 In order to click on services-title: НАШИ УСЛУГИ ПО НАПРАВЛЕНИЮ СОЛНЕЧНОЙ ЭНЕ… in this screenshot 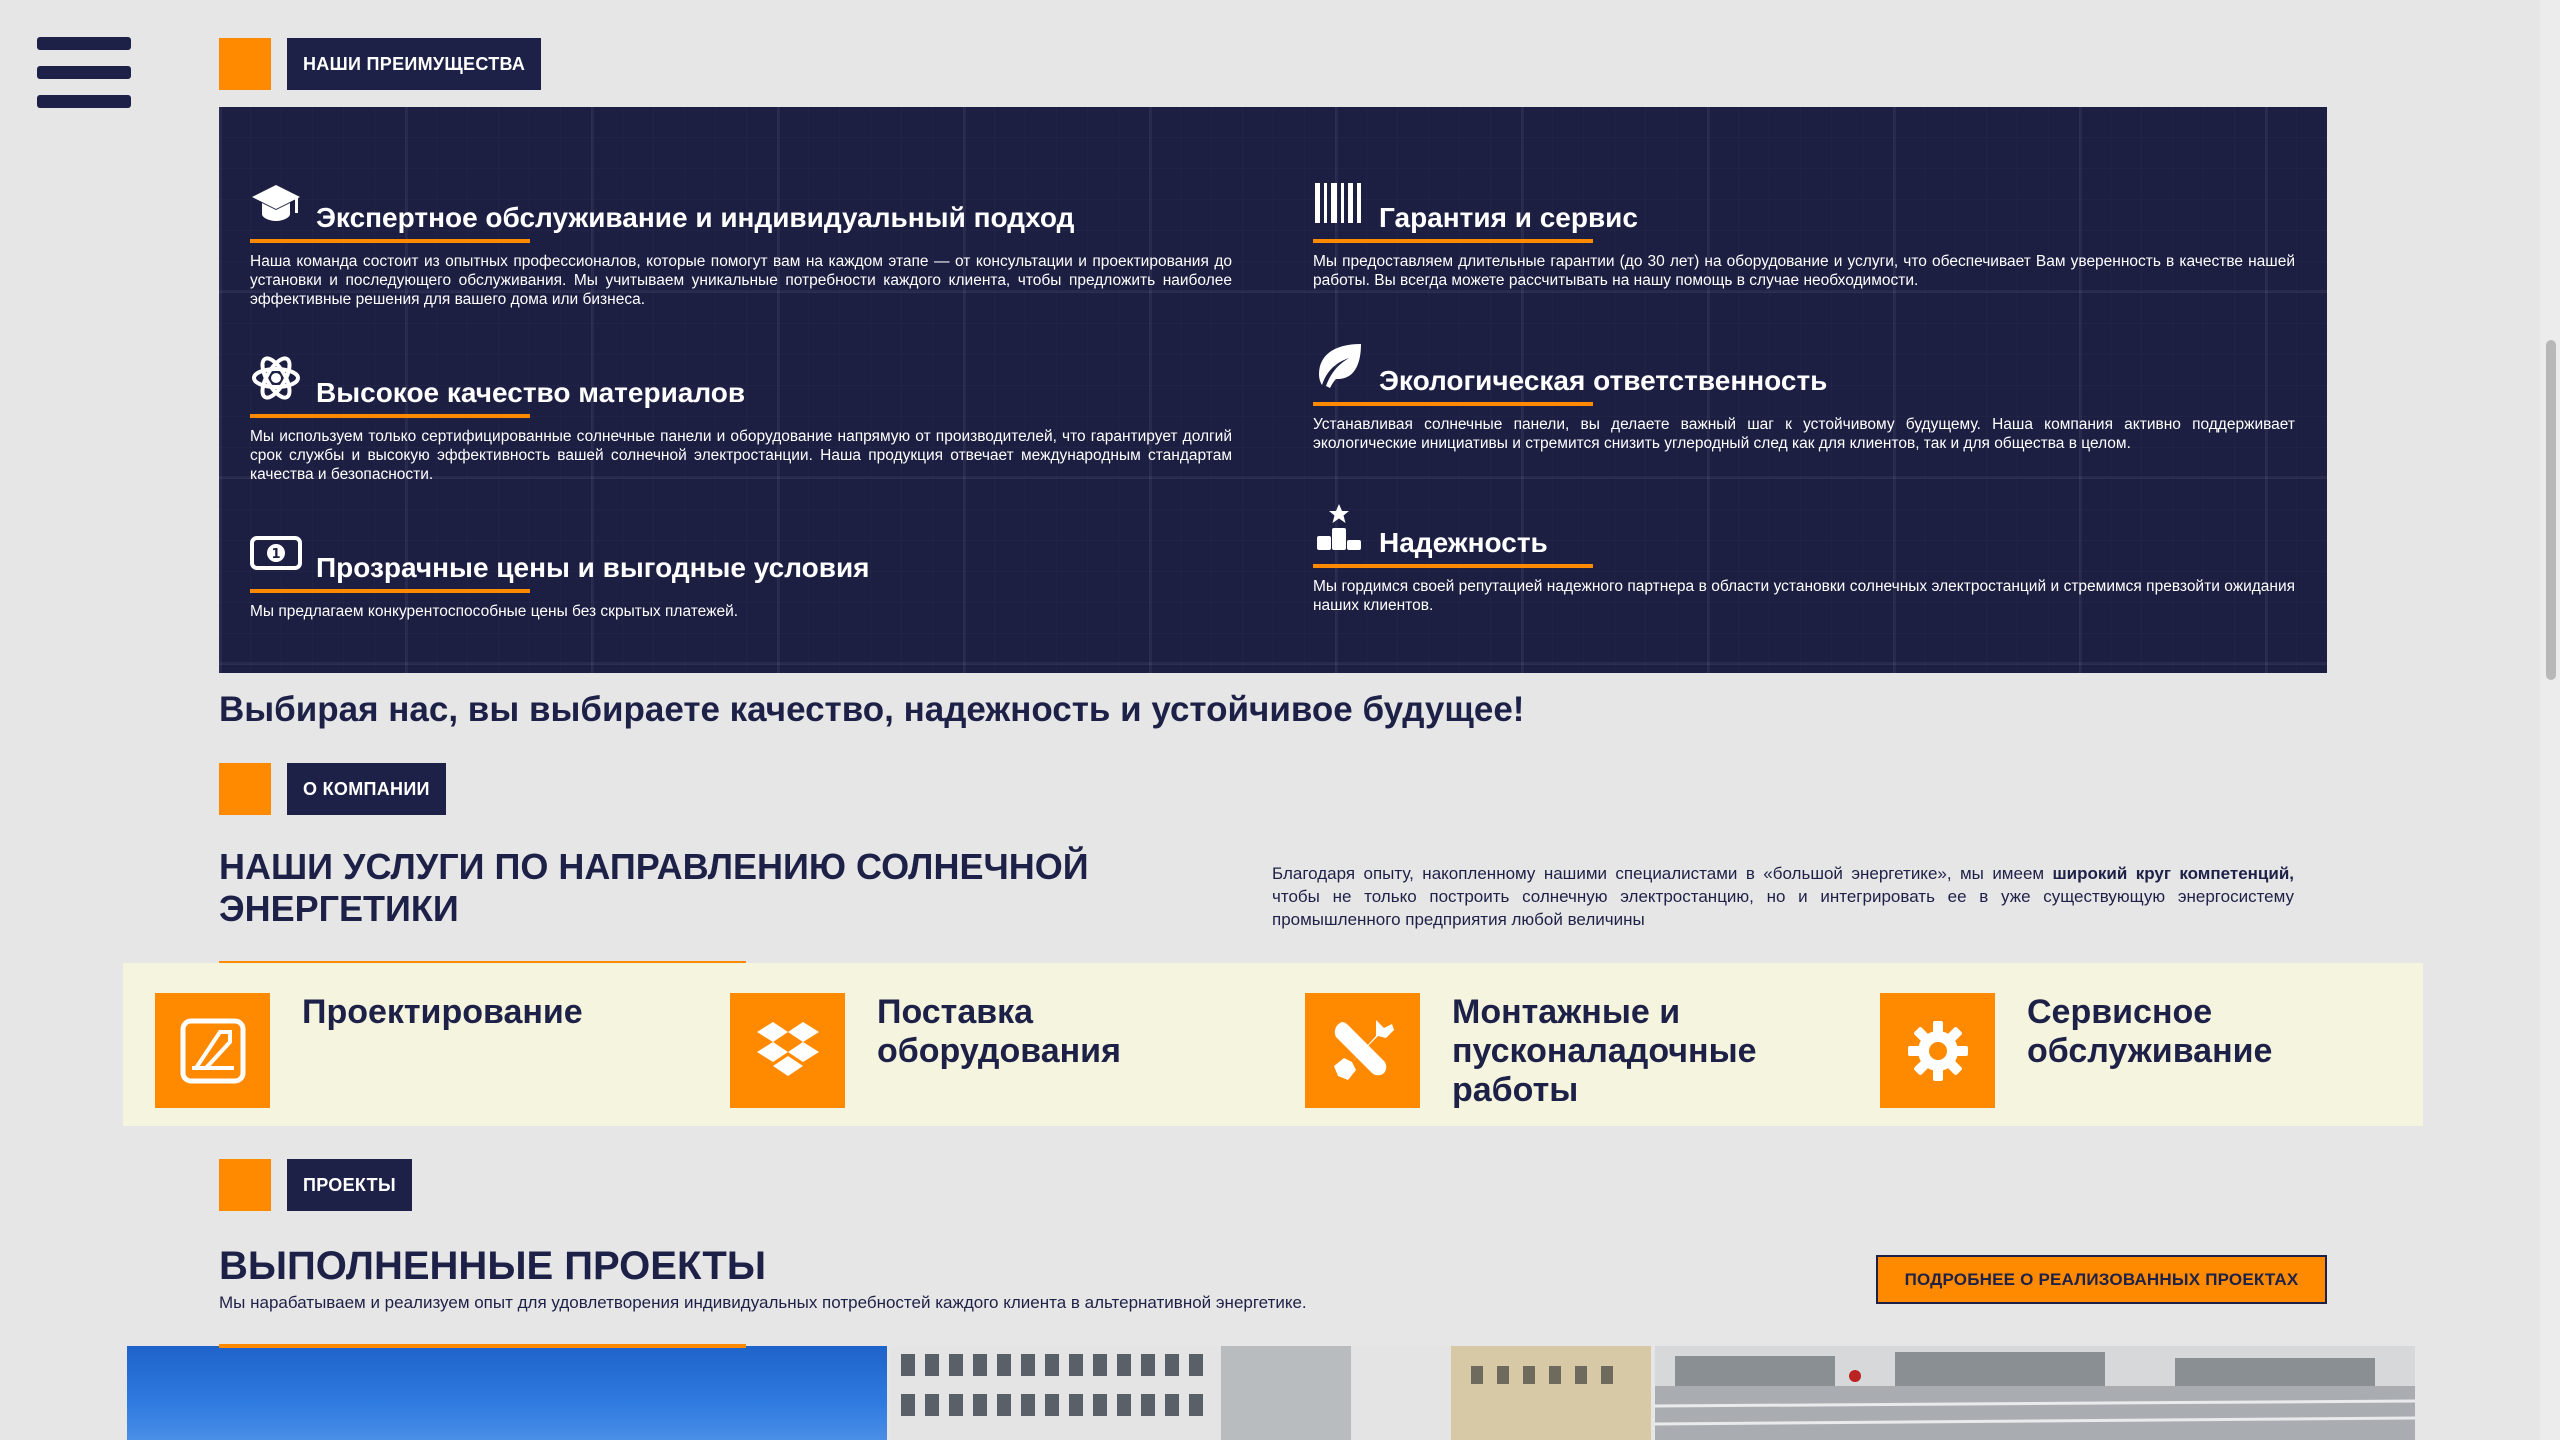, I will do `click(654, 887)`.